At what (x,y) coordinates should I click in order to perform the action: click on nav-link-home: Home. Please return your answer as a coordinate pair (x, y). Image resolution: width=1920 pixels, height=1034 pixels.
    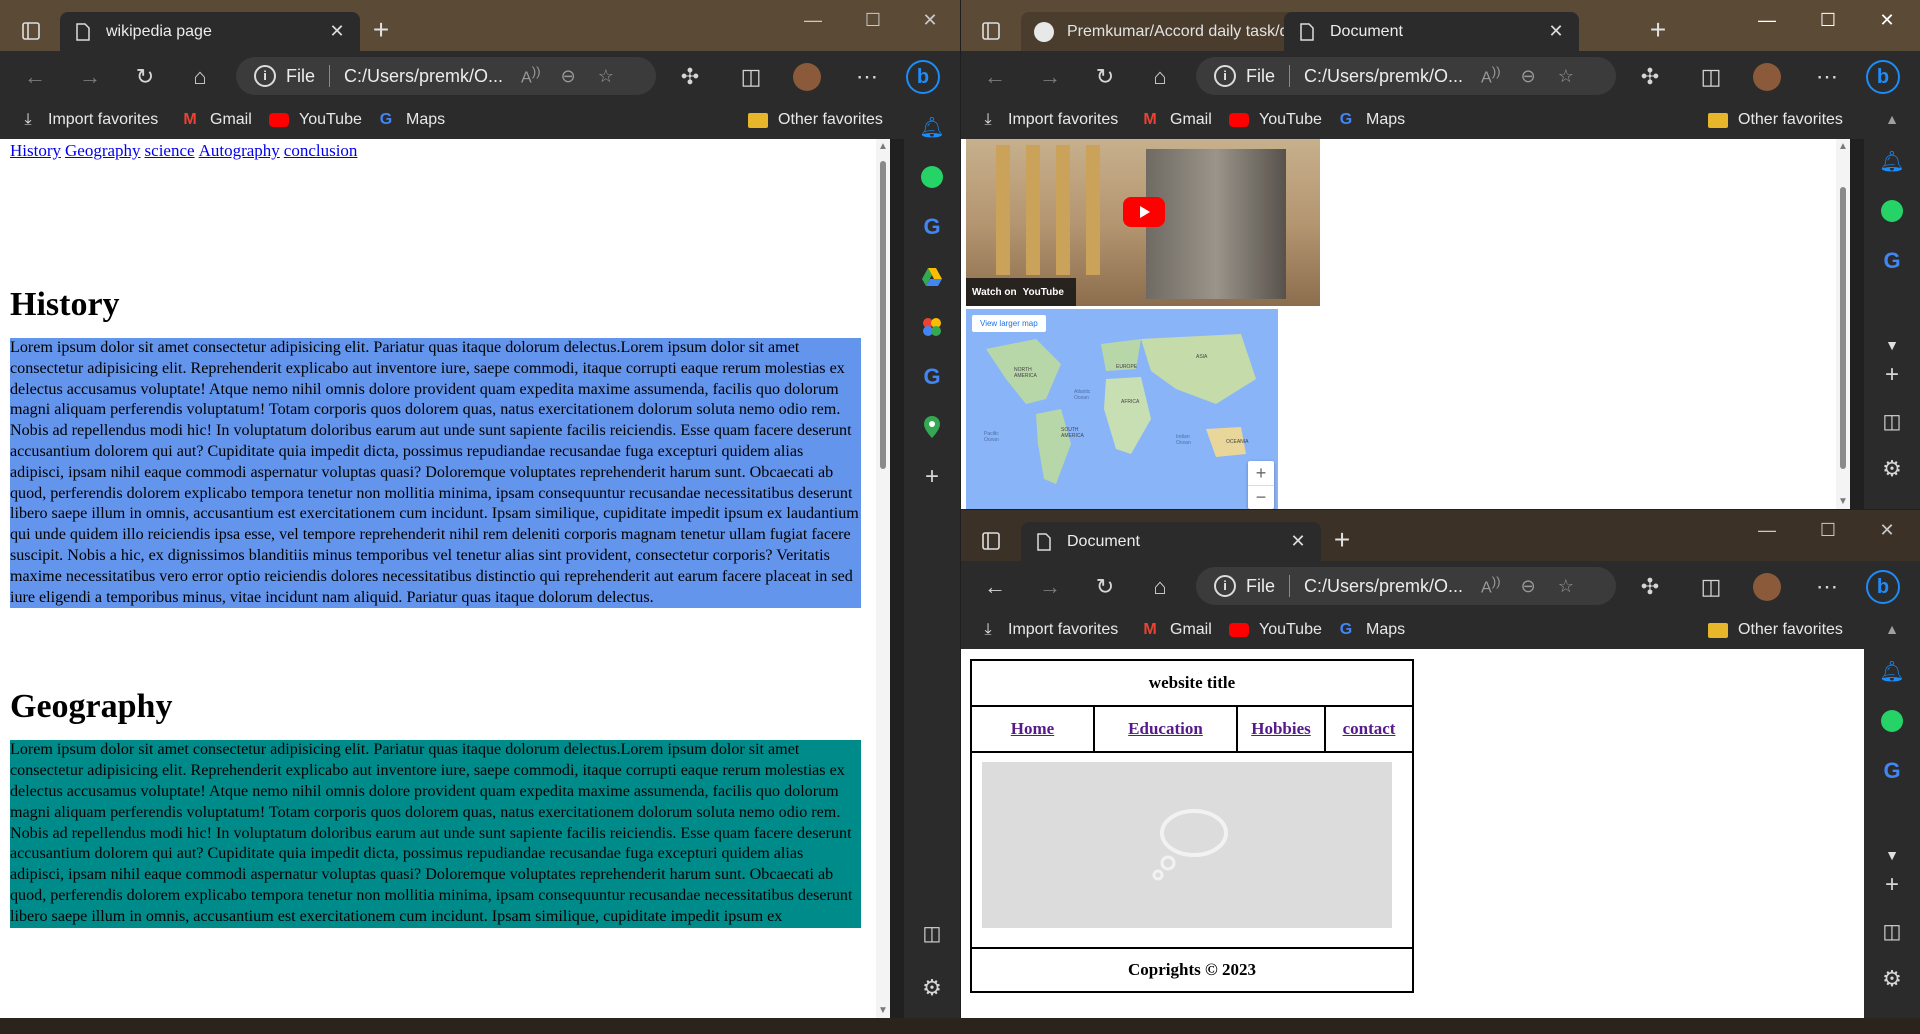
    Looking at the image, I should click on (1032, 729).